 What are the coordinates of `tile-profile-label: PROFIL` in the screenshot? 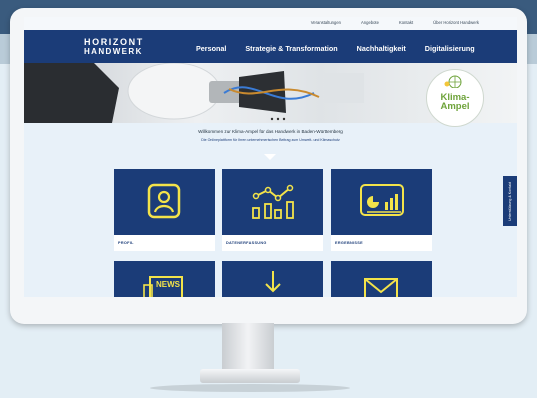 It's located at (164, 243).